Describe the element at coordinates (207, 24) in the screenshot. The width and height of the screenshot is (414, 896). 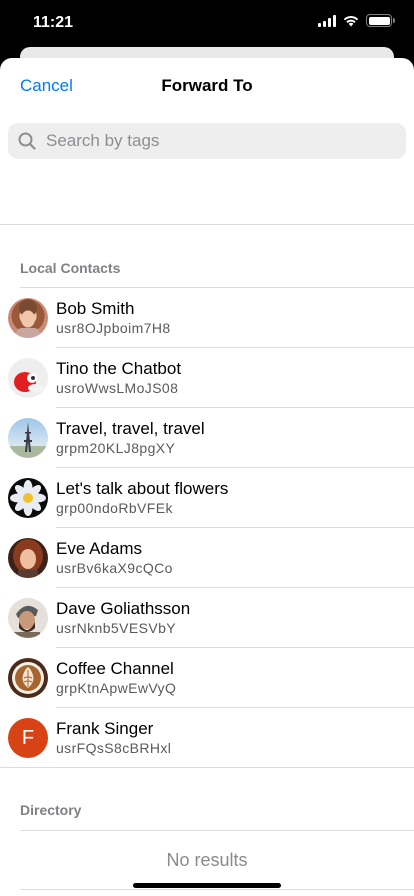
I see `status-bar: 11:21` at that location.